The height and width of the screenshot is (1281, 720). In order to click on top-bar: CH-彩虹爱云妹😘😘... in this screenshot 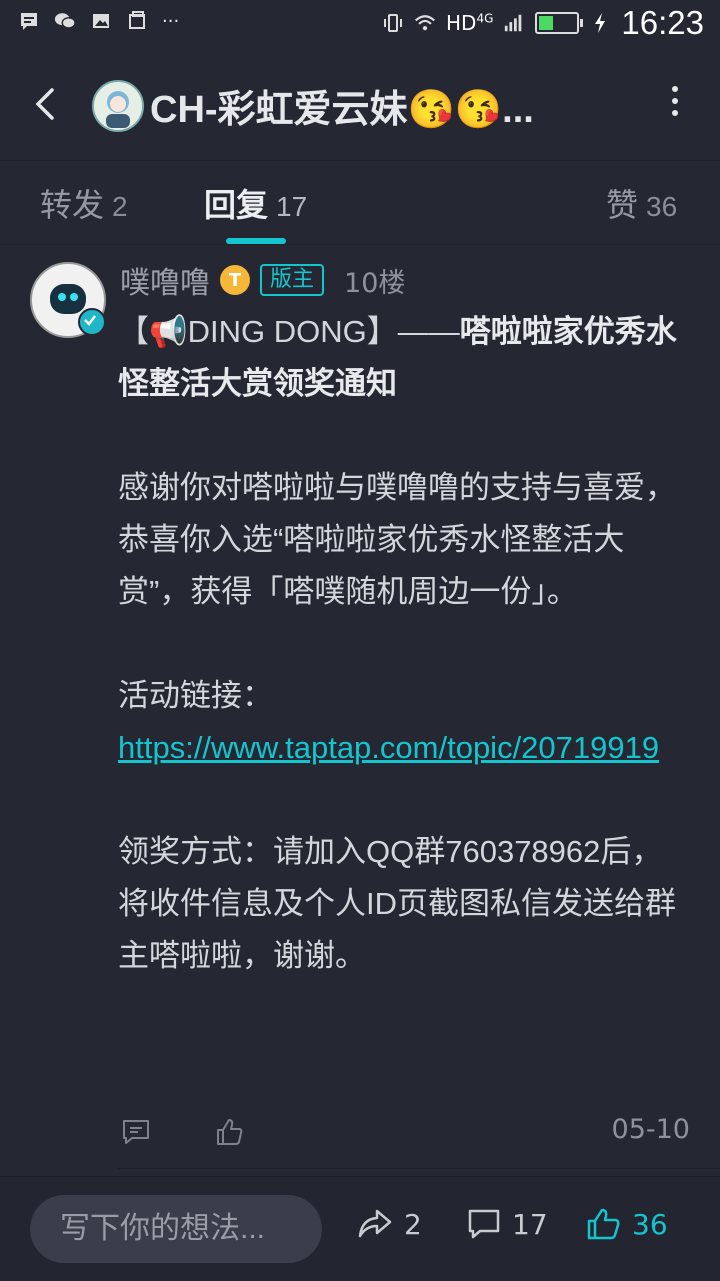, I will do `click(360, 105)`.